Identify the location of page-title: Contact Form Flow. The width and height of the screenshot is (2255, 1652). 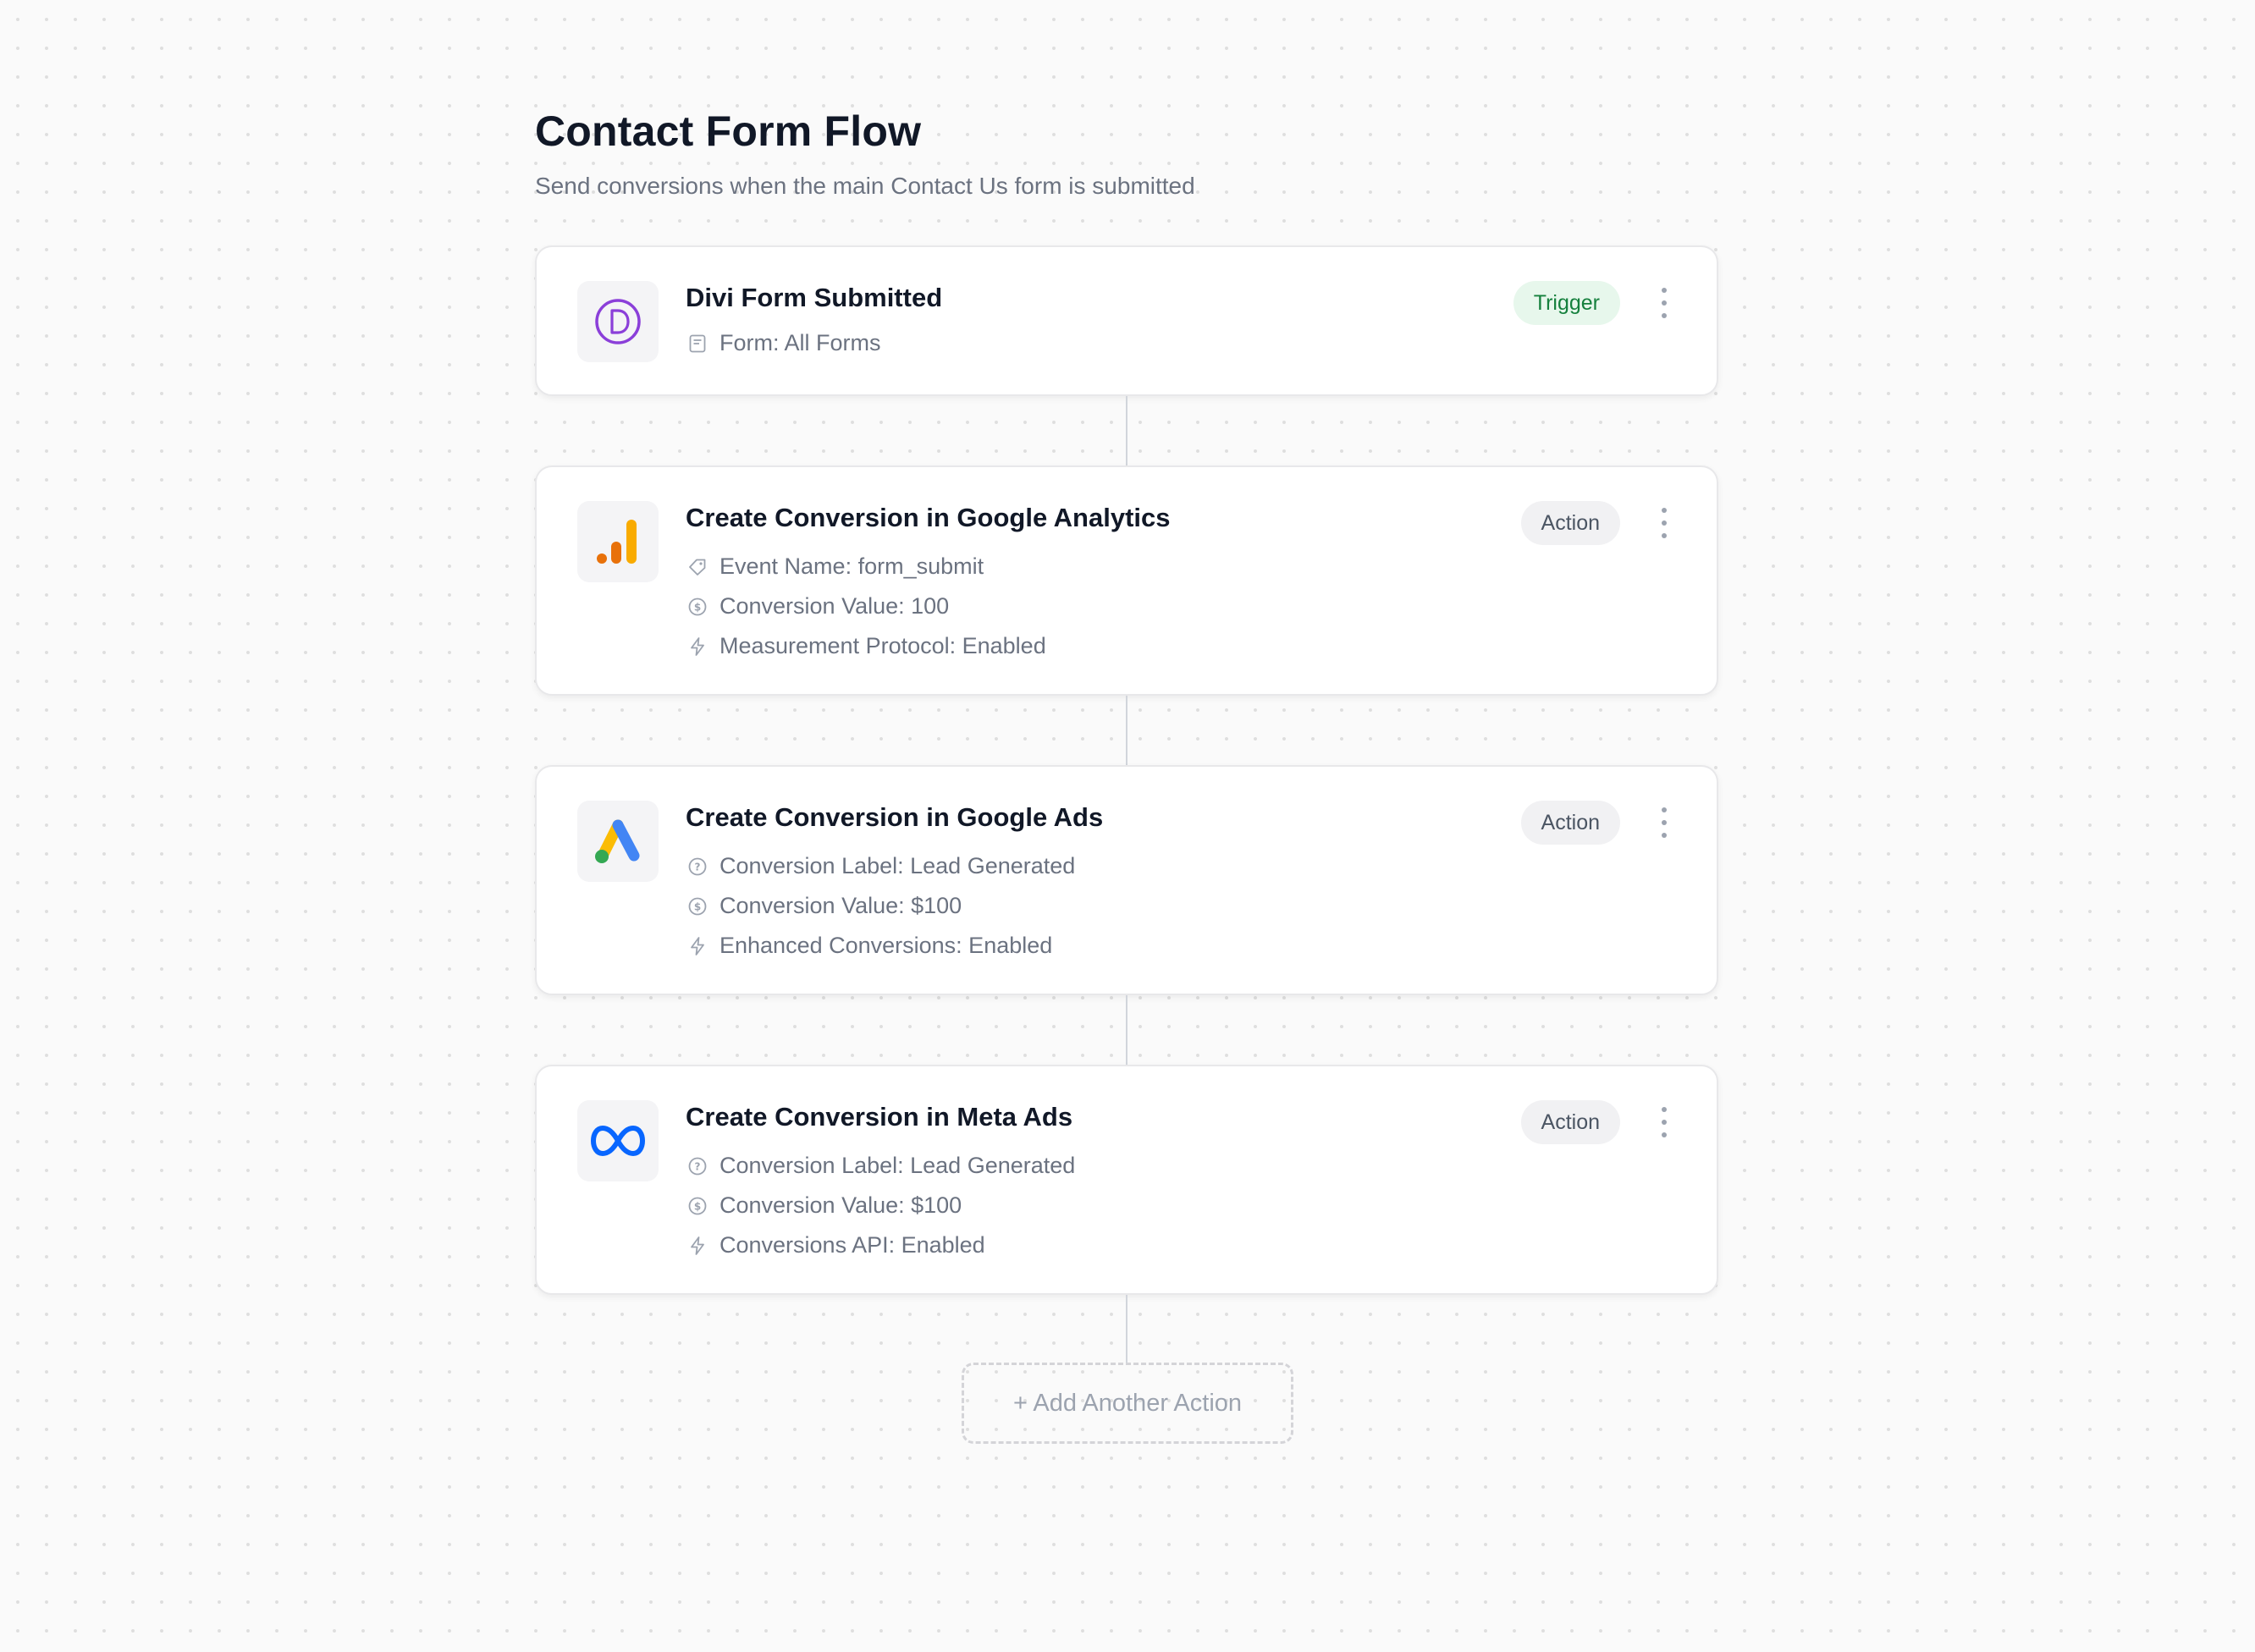
(728, 131).